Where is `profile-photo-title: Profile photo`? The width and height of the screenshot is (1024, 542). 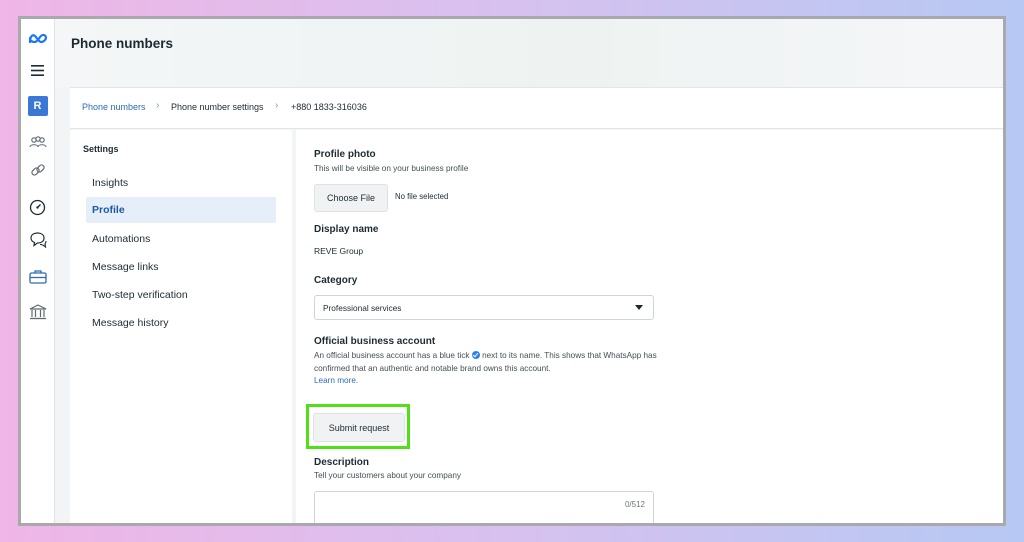
profile-photo-title: Profile photo is located at coordinates (345, 154).